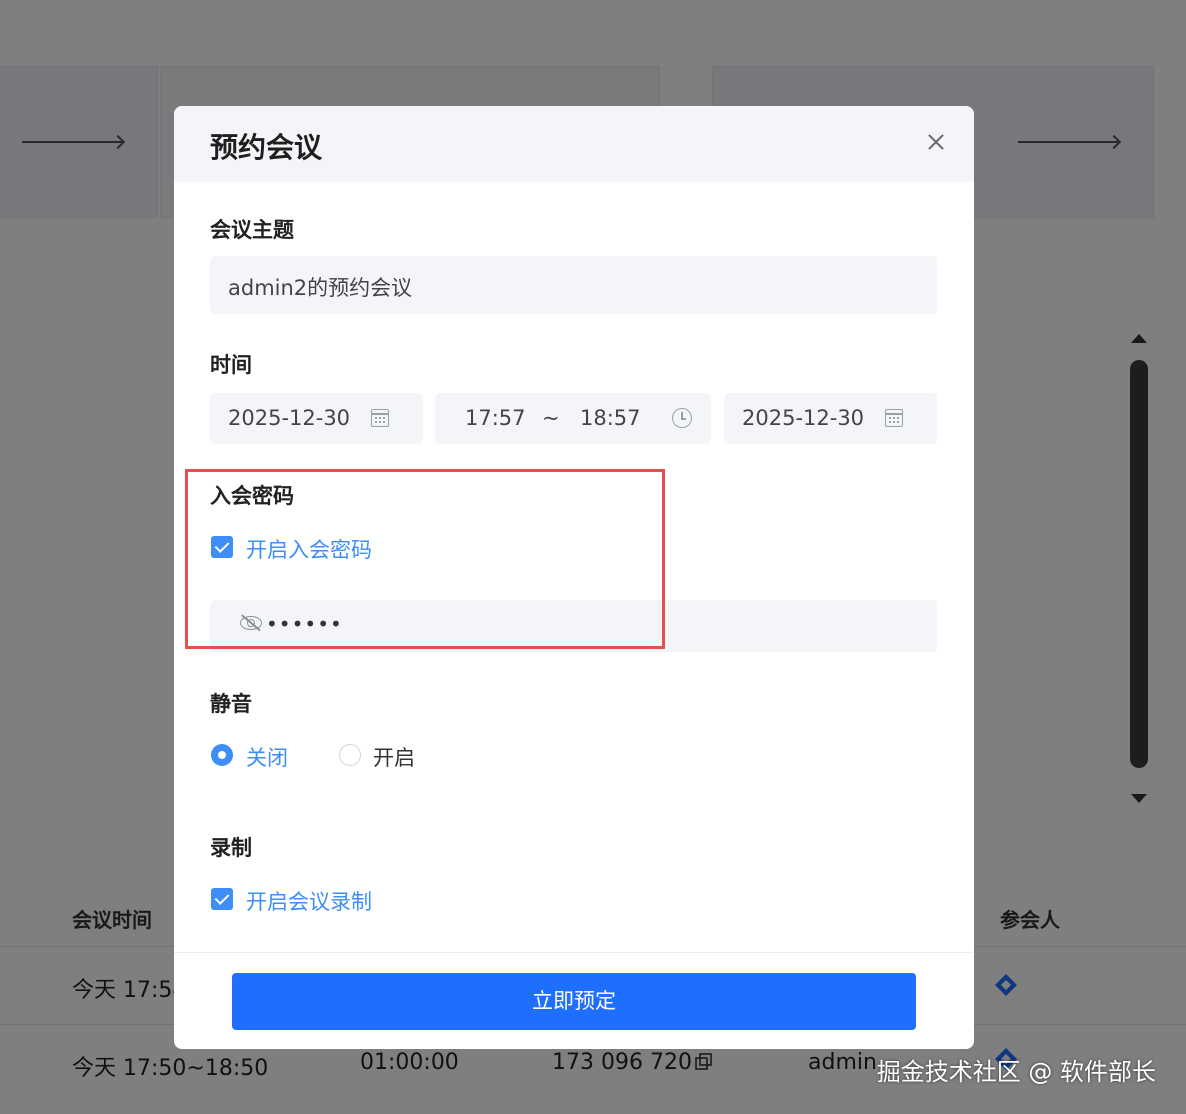 The width and height of the screenshot is (1186, 1114). Describe the element at coordinates (252, 230) in the screenshot. I see `topic-label: 会议主题` at that location.